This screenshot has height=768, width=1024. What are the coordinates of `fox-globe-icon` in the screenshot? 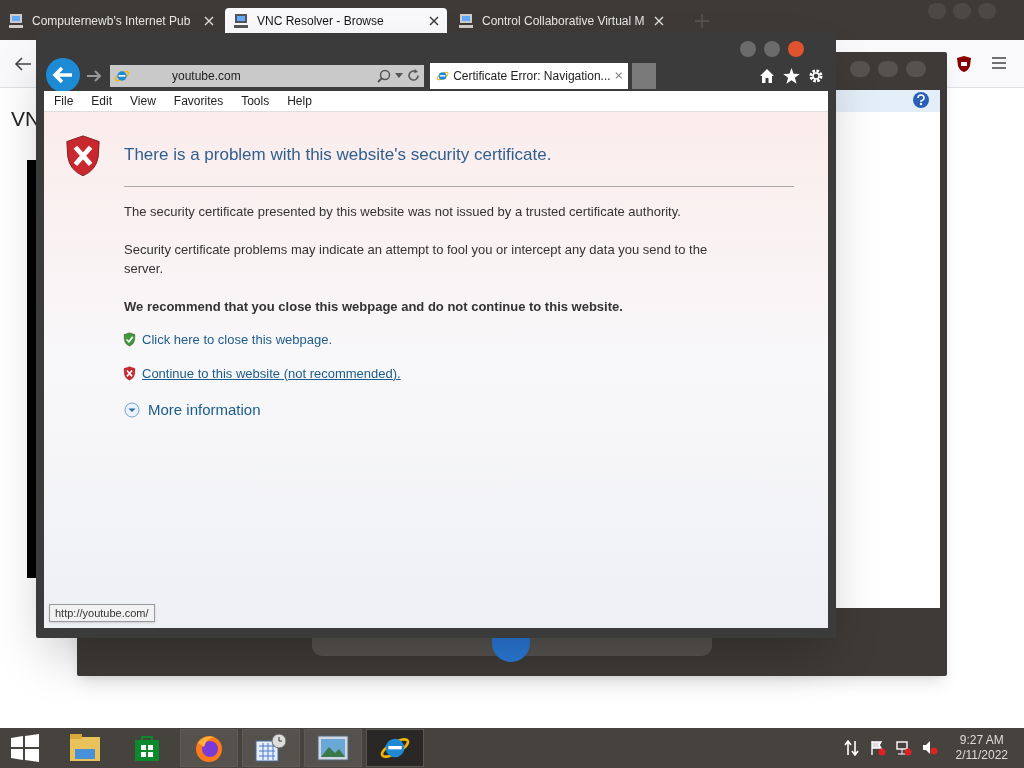 It's located at (209, 748).